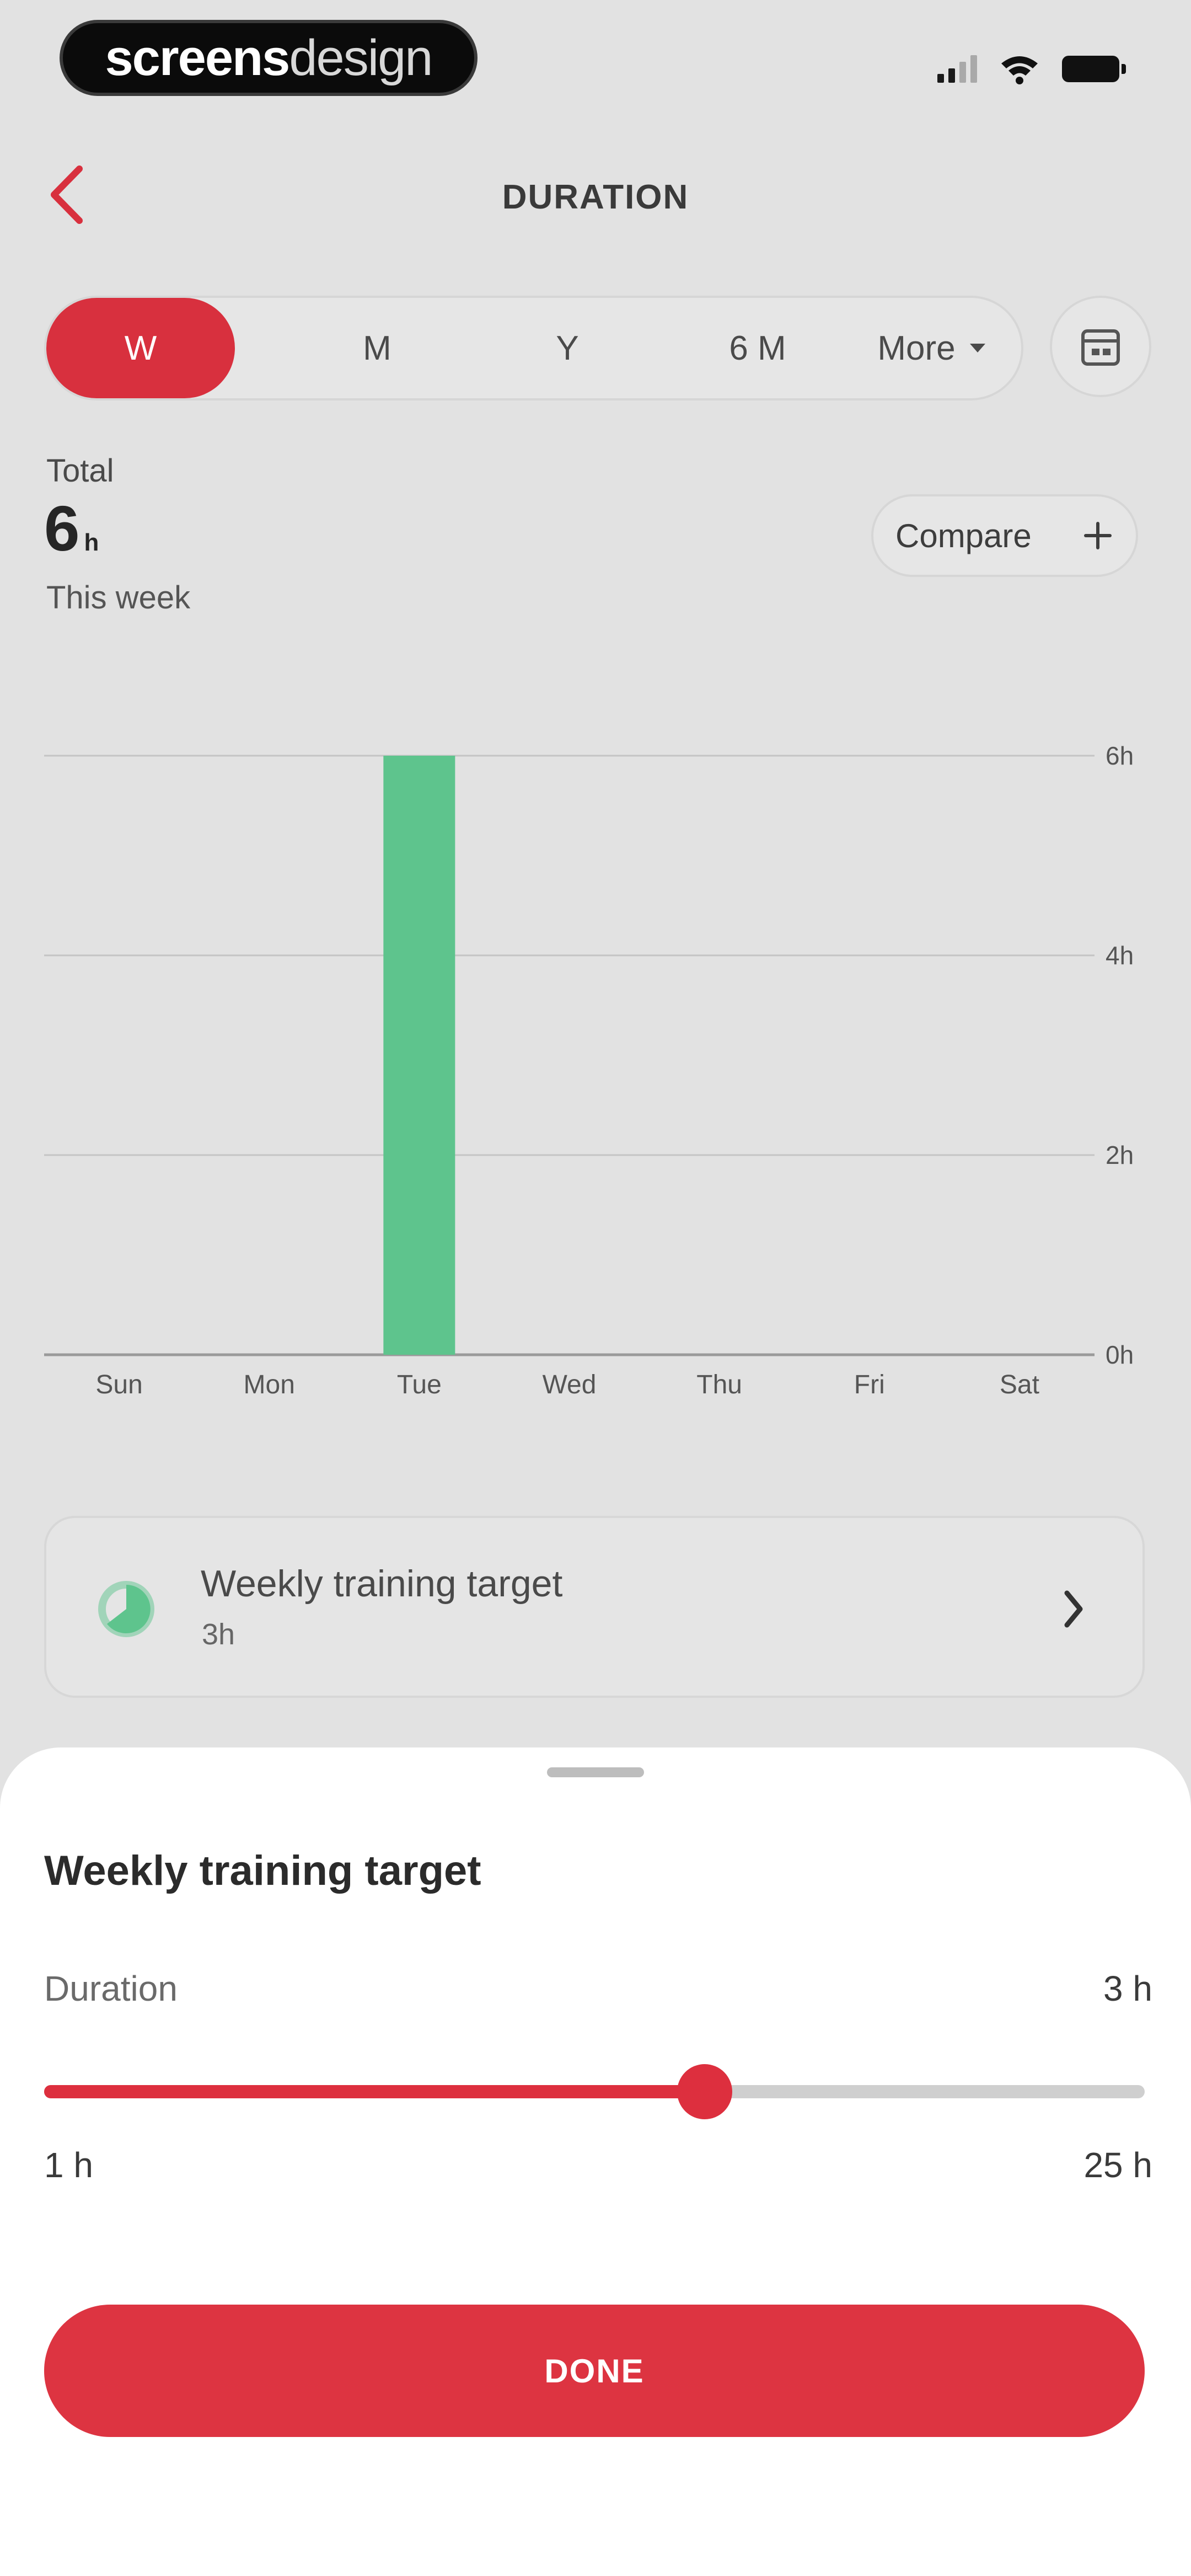 This screenshot has height=2576, width=1191. What do you see at coordinates (1094, 69) in the screenshot?
I see `battery-icon` at bounding box center [1094, 69].